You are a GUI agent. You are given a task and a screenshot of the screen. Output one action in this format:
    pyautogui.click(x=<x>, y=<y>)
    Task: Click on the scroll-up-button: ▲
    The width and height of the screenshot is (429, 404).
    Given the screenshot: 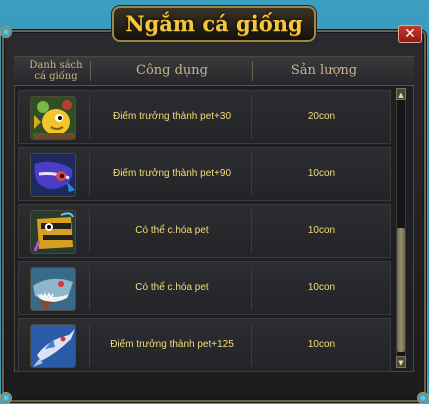 What is the action you would take?
    pyautogui.click(x=401, y=94)
    